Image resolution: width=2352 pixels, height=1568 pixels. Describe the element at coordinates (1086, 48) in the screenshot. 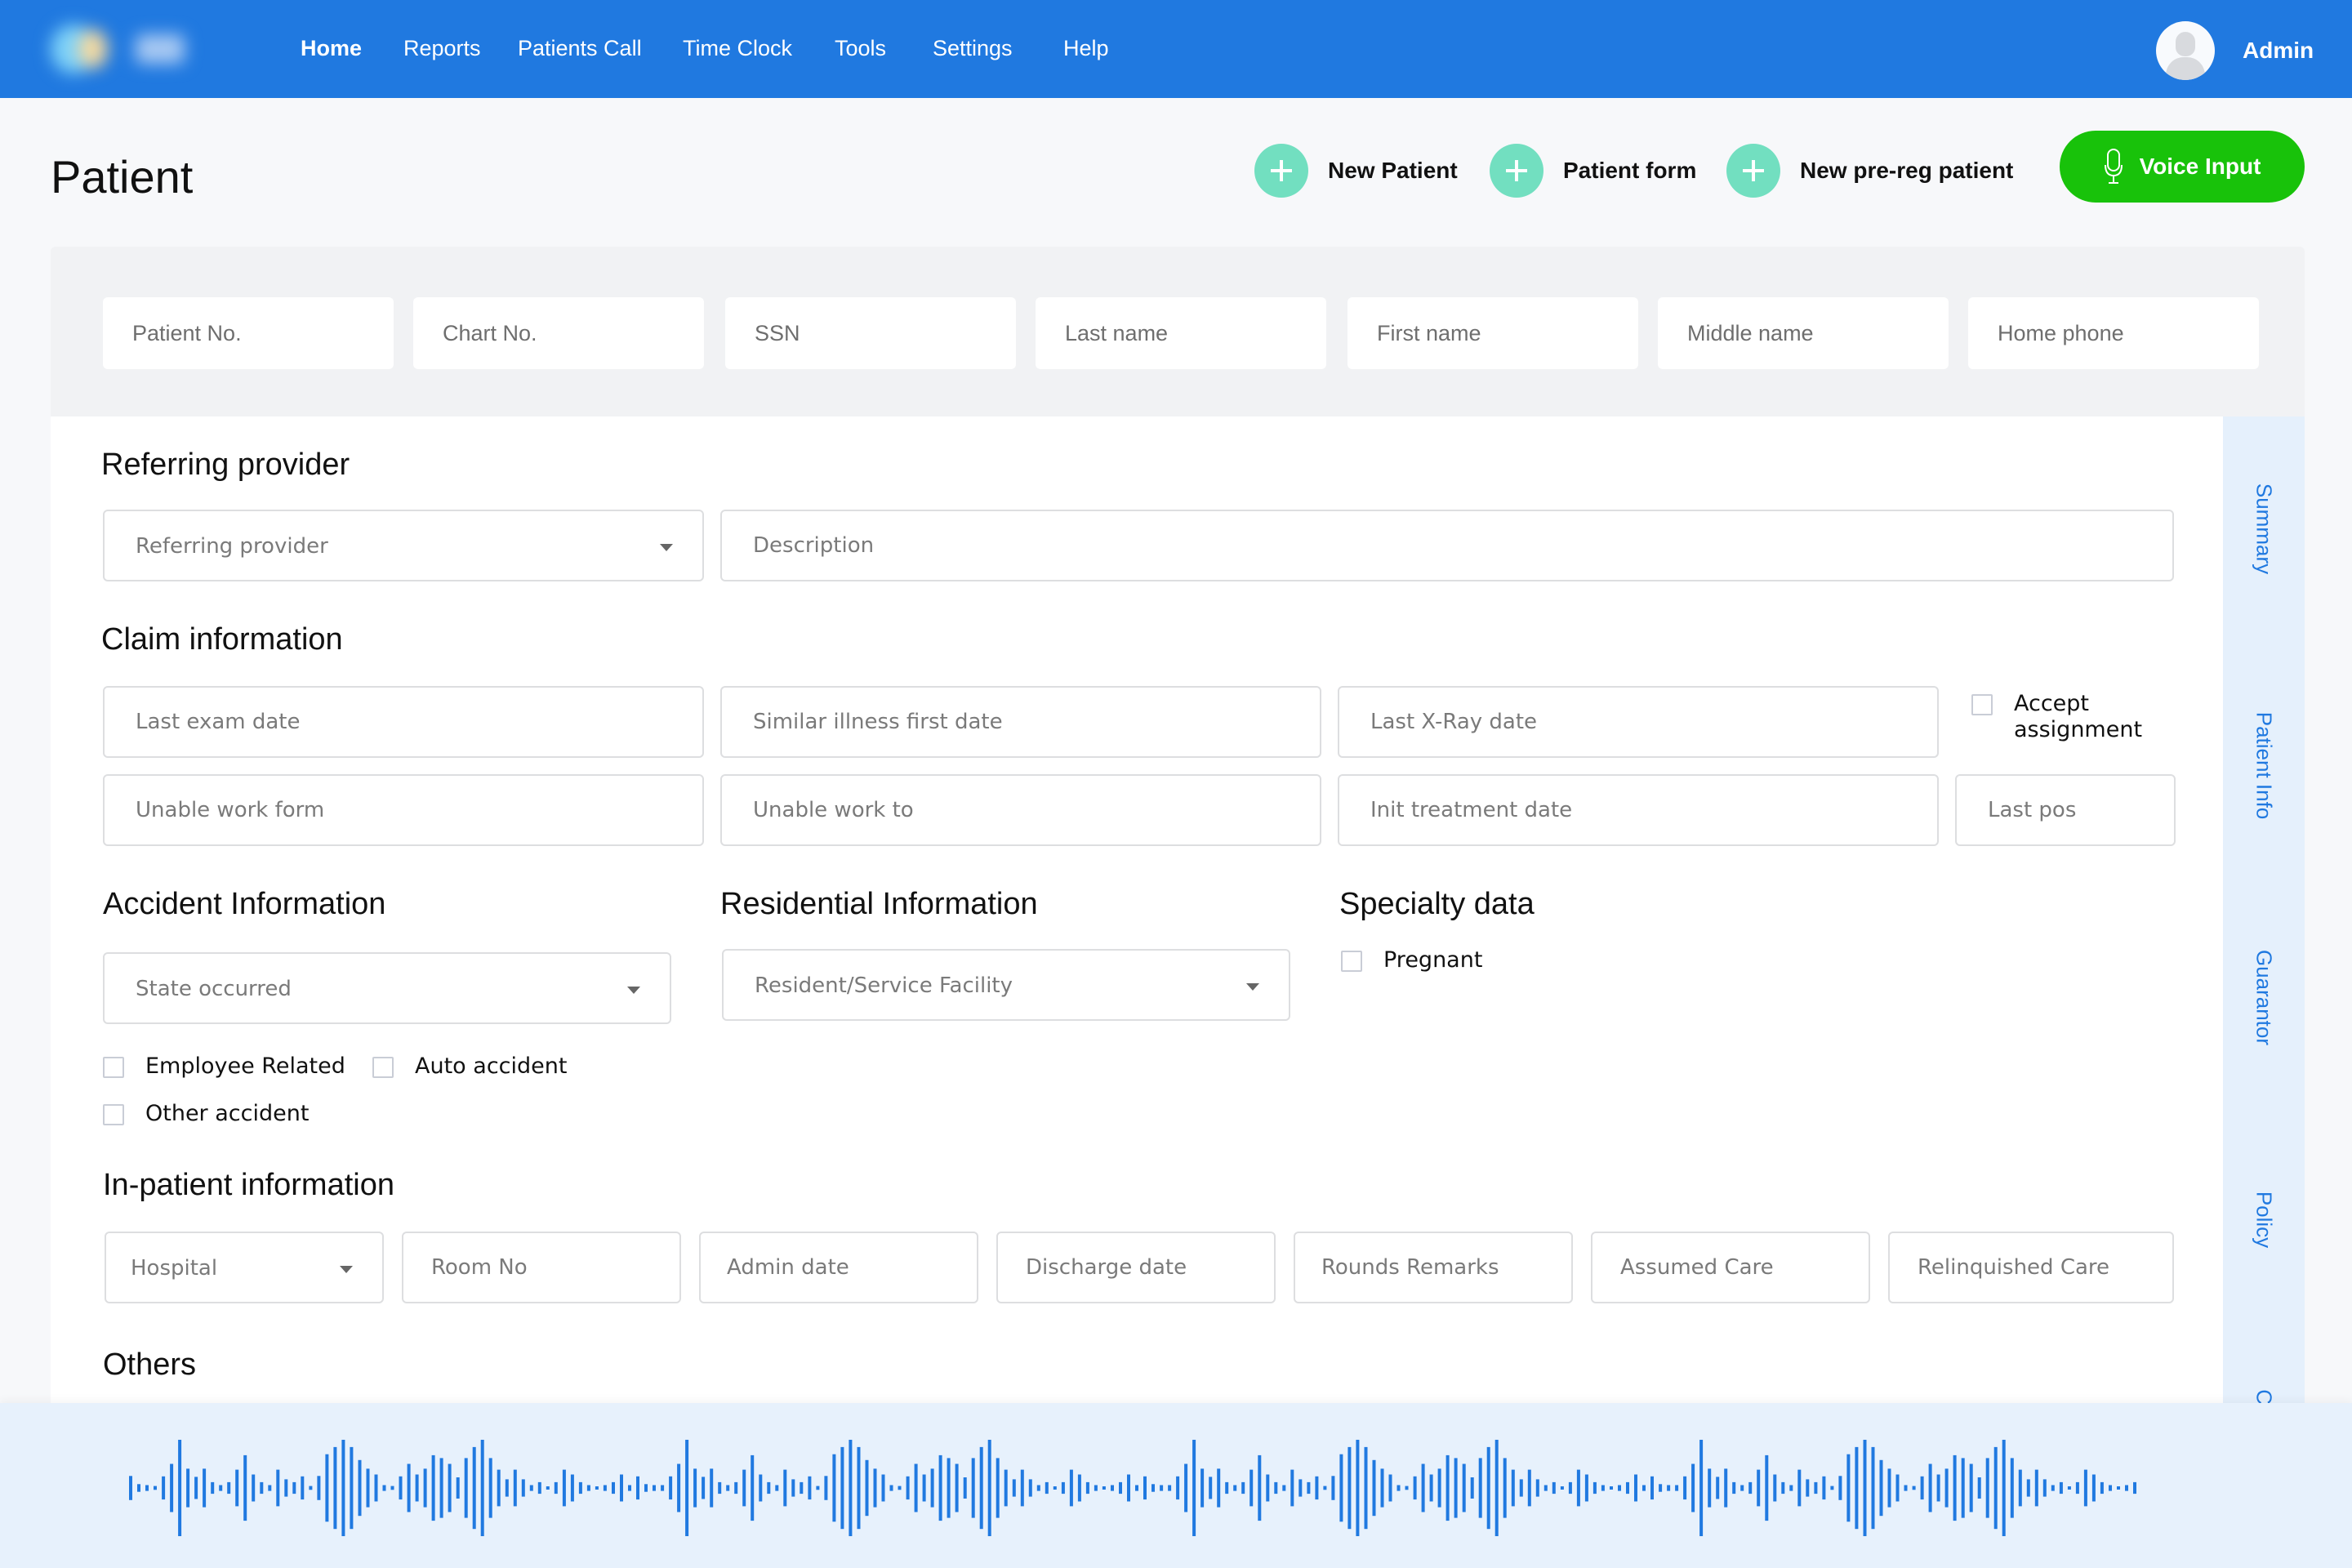

I see `nav-help: Help` at that location.